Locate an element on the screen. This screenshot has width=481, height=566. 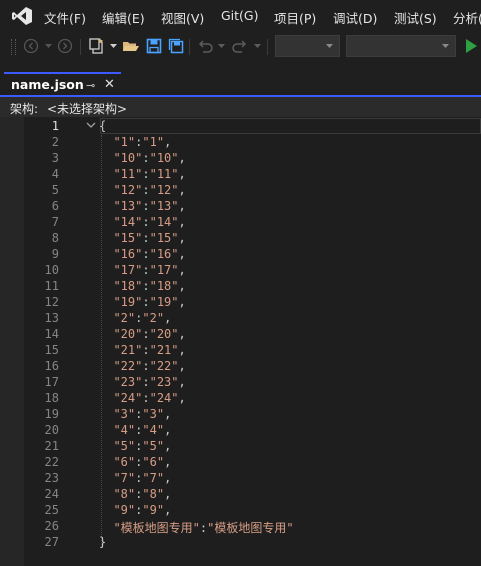
code-text: "16":"16", is located at coordinates (149, 254).